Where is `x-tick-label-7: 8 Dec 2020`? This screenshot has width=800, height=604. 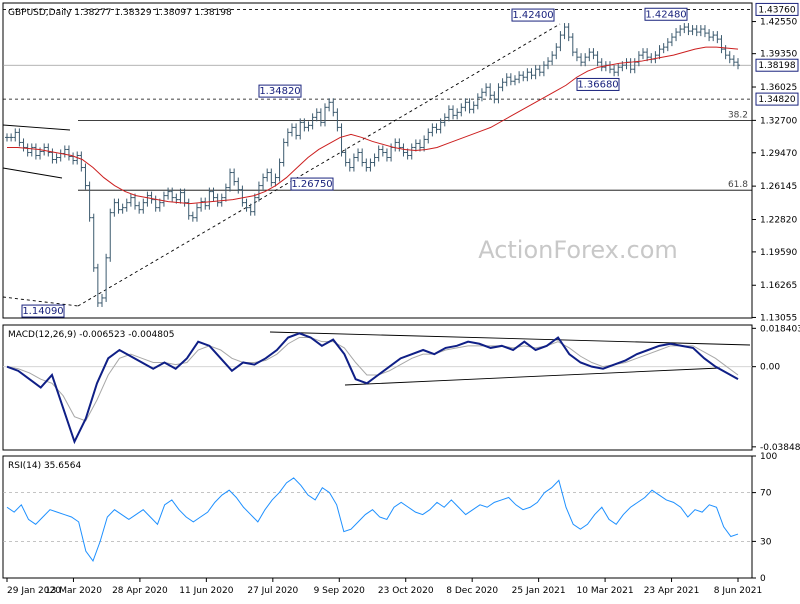 x-tick-label-7: 8 Dec 2020 is located at coordinates (472, 591).